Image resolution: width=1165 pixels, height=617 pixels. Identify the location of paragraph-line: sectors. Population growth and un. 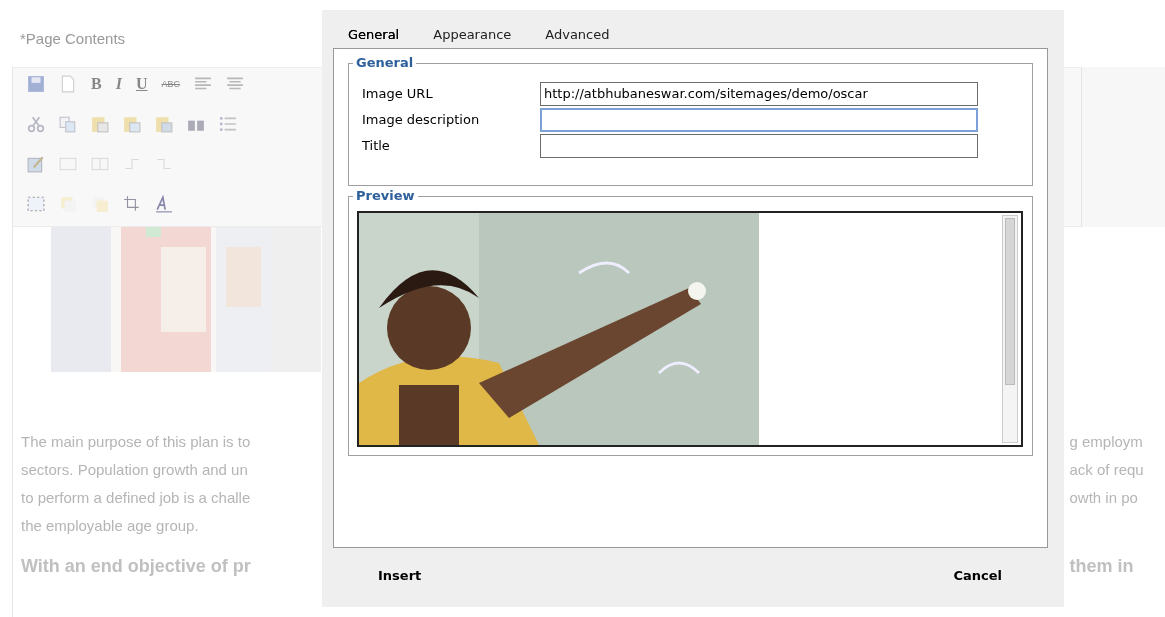
(135, 470).